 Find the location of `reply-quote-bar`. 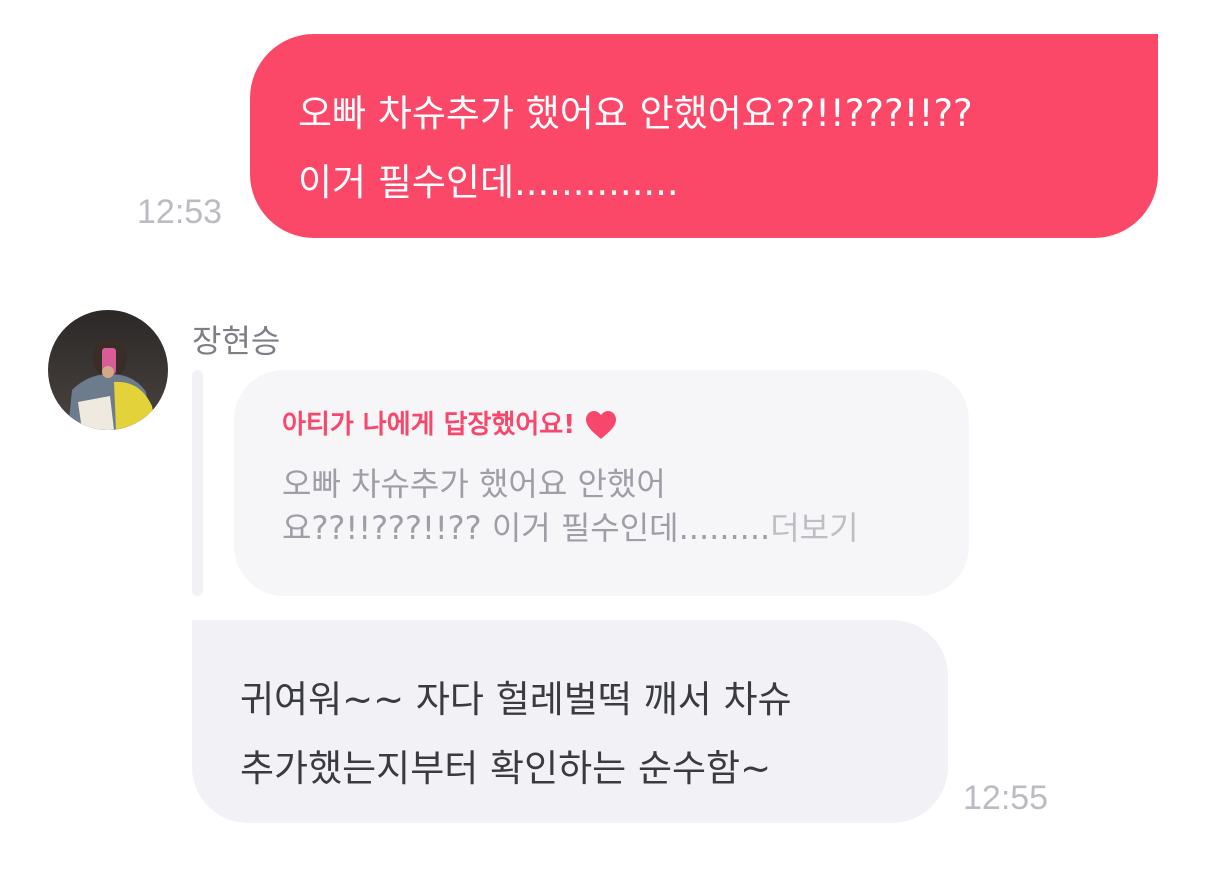

reply-quote-bar is located at coordinates (197, 483).